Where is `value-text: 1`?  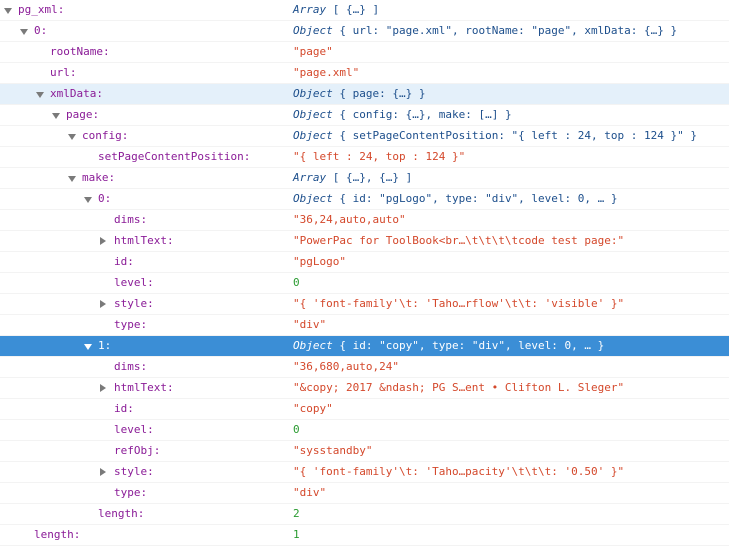
value-text: 1 is located at coordinates (296, 534).